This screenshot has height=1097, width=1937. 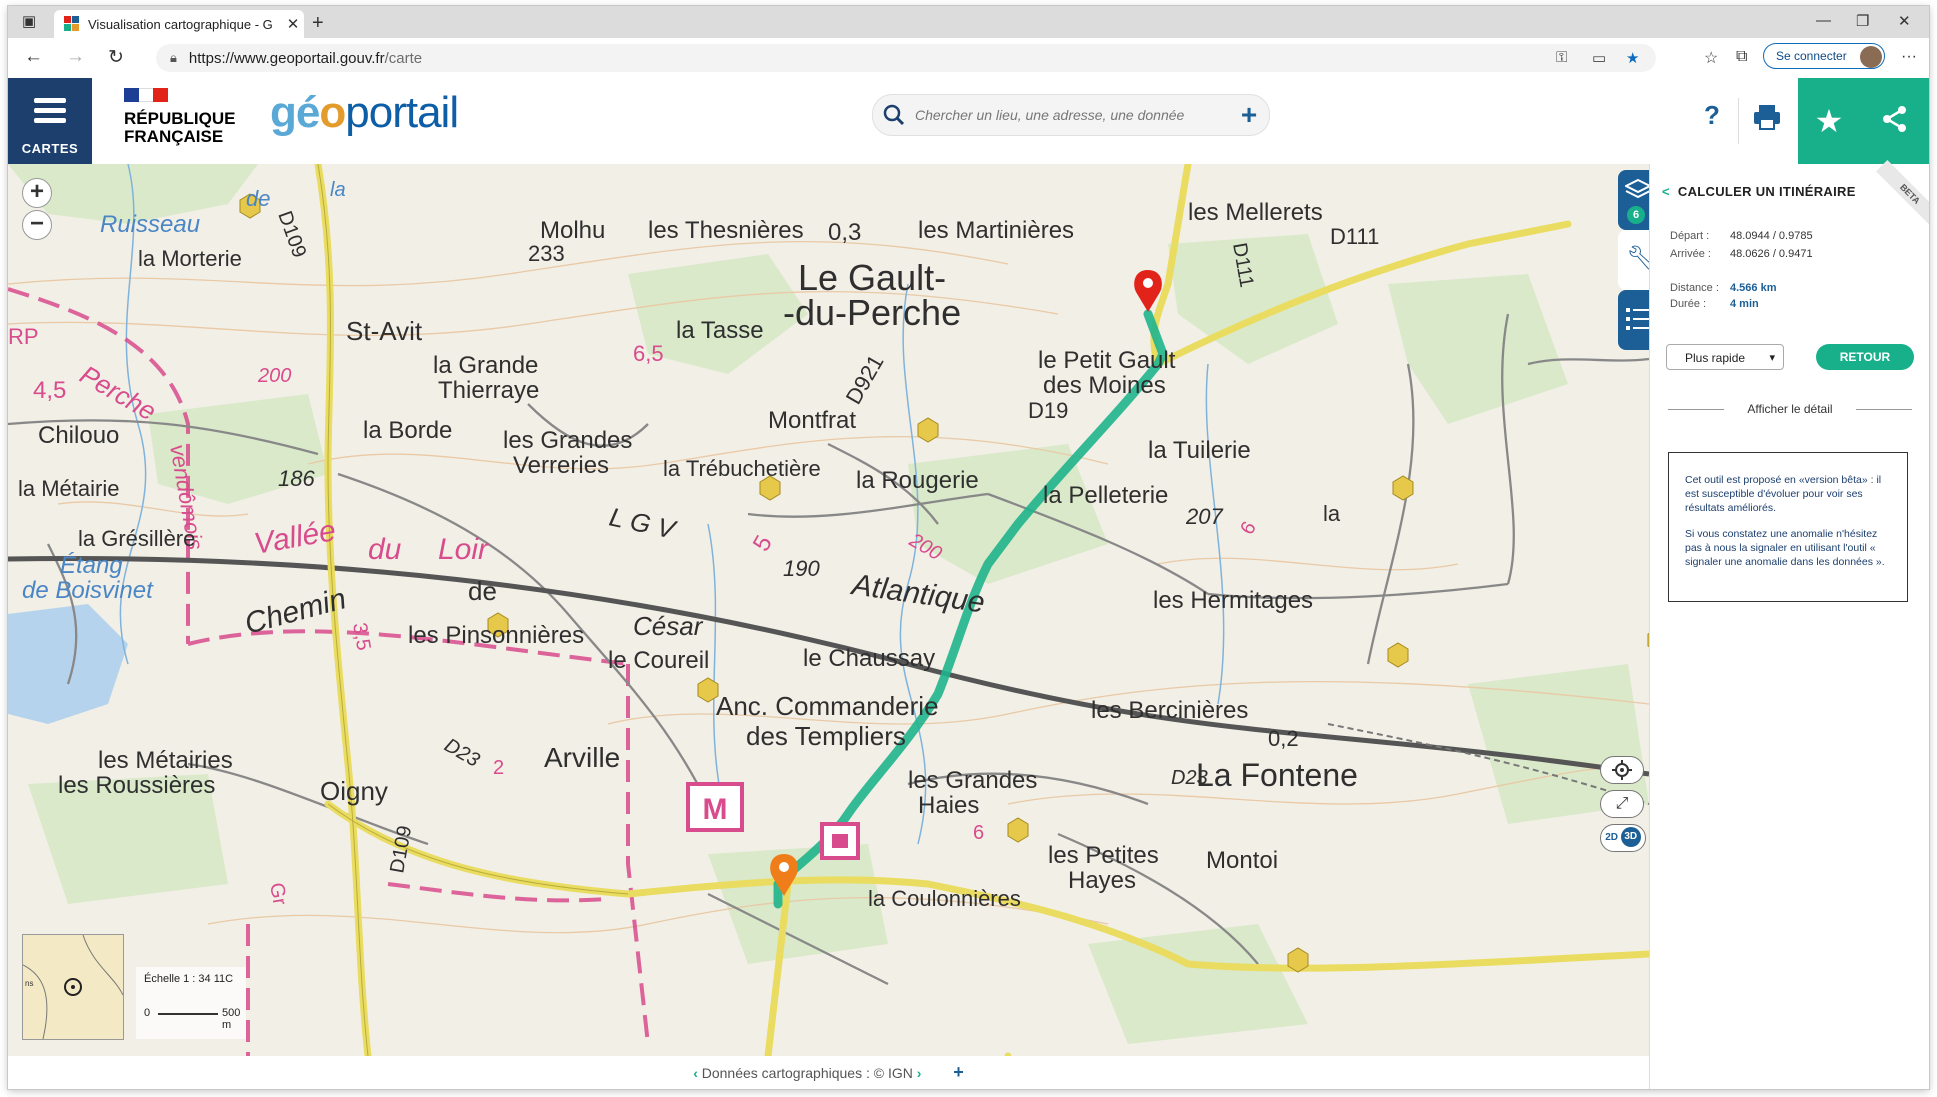 I want to click on map-label: du, so click(x=385, y=549).